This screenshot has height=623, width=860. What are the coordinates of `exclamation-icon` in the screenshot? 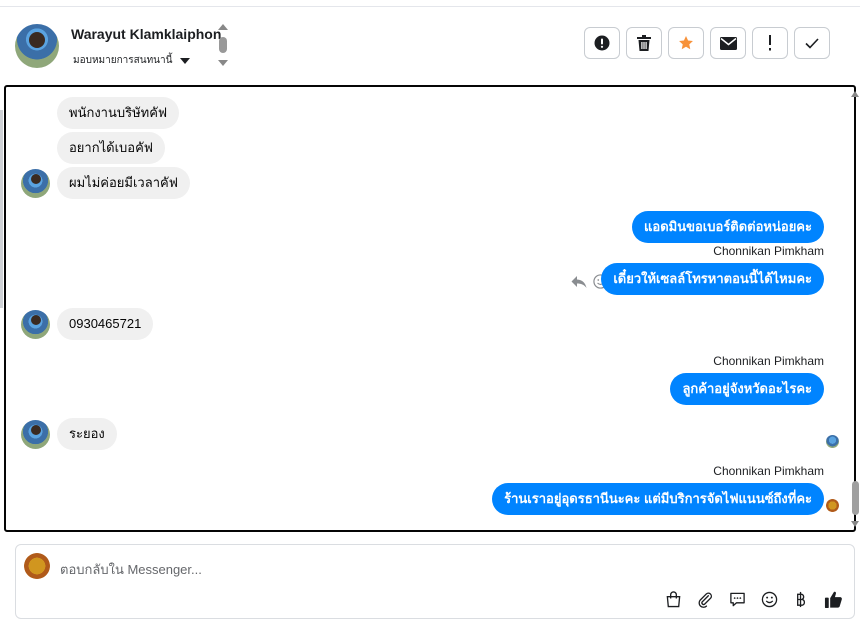 It's located at (770, 43).